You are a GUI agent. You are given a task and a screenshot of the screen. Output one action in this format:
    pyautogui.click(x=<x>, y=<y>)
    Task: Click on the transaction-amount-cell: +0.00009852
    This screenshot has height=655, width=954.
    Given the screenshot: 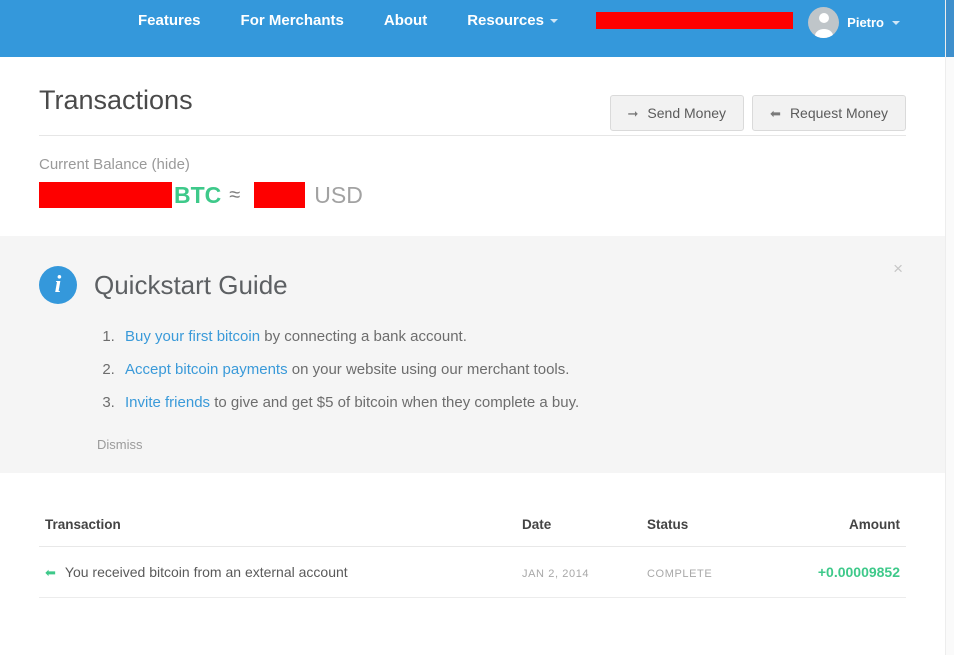 What is the action you would take?
    pyautogui.click(x=841, y=572)
    